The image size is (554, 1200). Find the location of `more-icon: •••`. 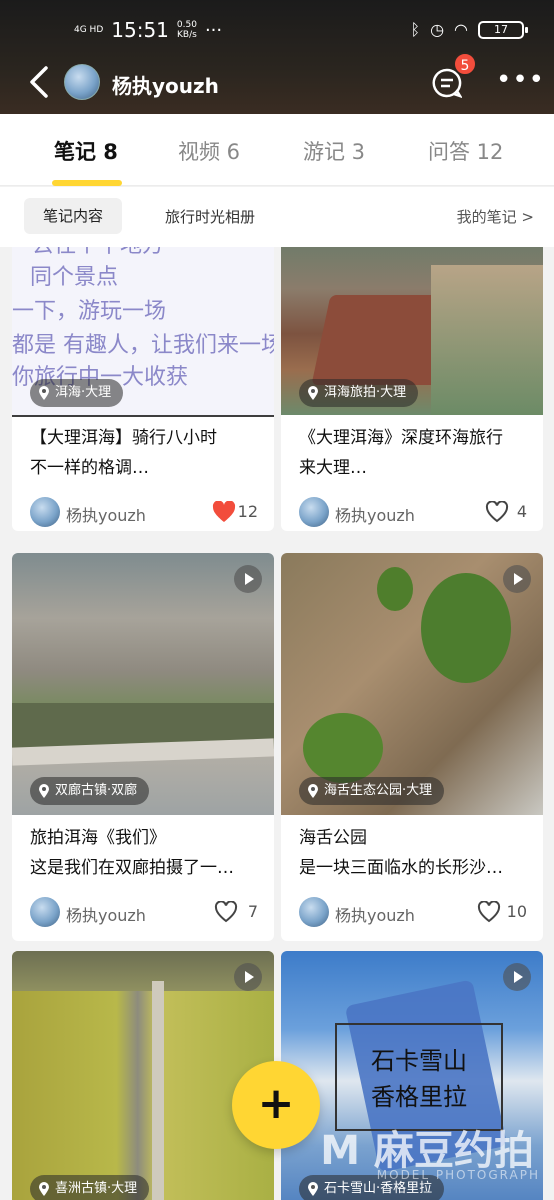

more-icon: ••• is located at coordinates (520, 80).